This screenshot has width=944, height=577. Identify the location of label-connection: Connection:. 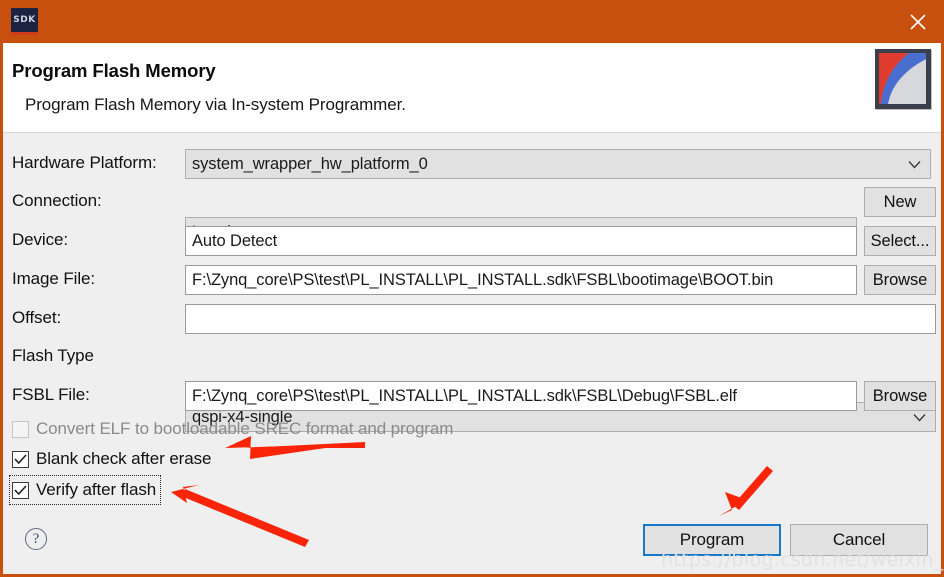
(57, 200).